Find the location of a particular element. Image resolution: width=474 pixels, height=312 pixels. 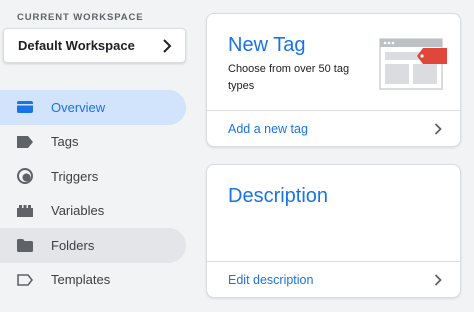

sidebar-item-folders: Folders is located at coordinates (93, 245).